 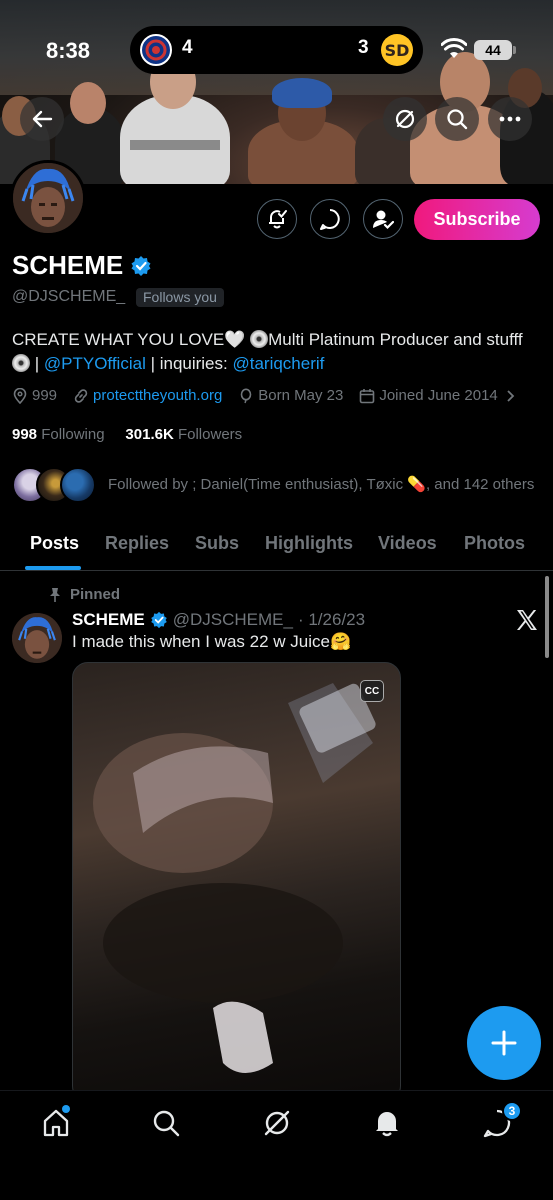 I want to click on followers-count: 301.6K, so click(x=149, y=434).